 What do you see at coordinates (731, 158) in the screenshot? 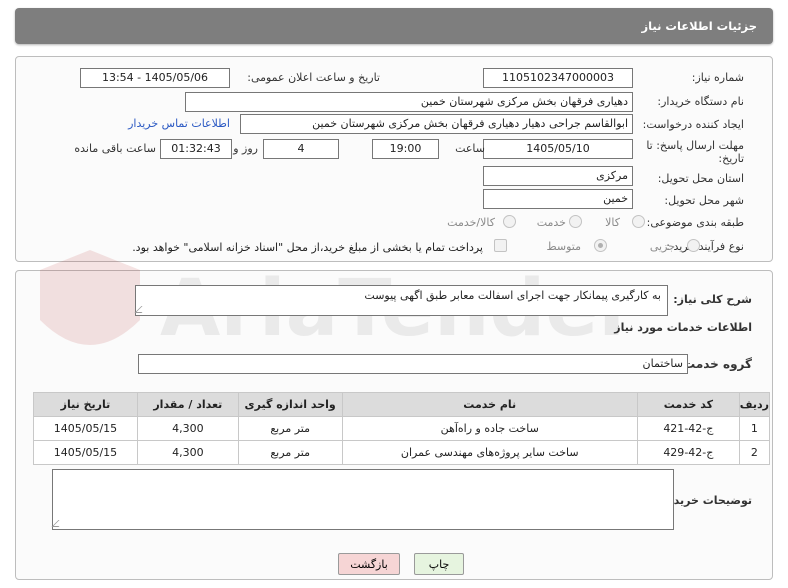
I see `deadline-label-line2: تاریخ:` at bounding box center [731, 158].